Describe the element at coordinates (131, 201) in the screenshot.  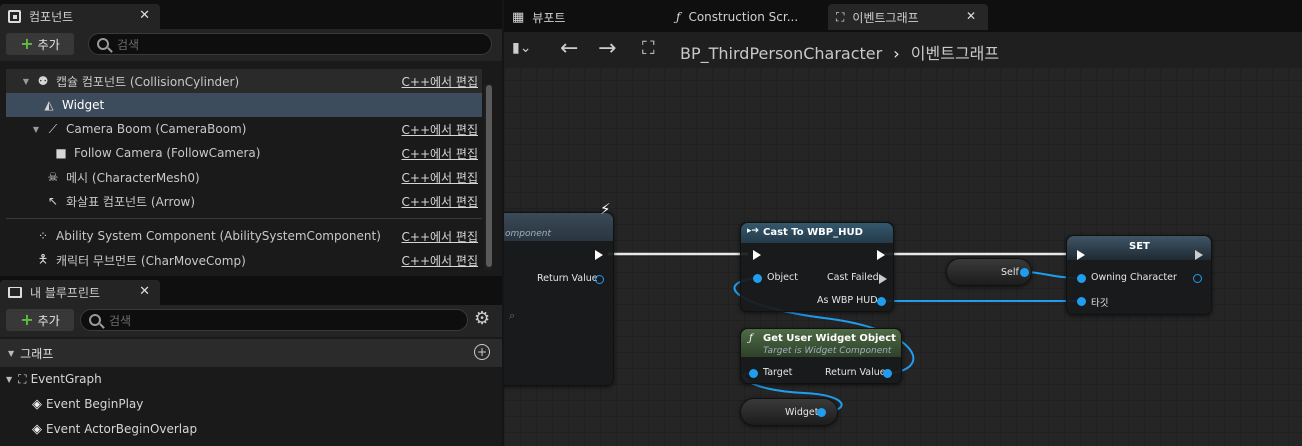
I see `component-label: 화살표 컴포넌트 (Arrow)` at that location.